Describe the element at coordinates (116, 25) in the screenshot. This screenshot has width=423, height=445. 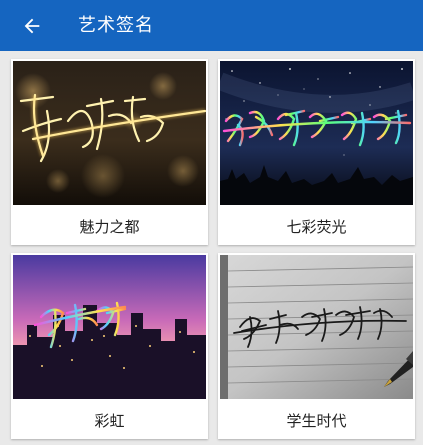
I see `page-title: 艺术签名` at that location.